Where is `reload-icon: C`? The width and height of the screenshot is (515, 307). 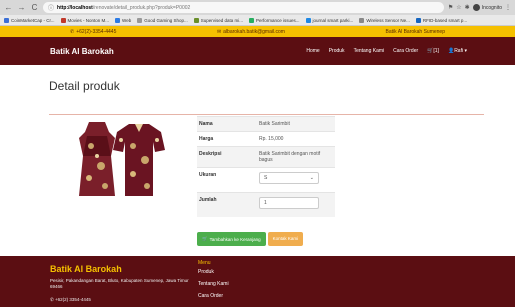 reload-icon: C is located at coordinates (34, 7).